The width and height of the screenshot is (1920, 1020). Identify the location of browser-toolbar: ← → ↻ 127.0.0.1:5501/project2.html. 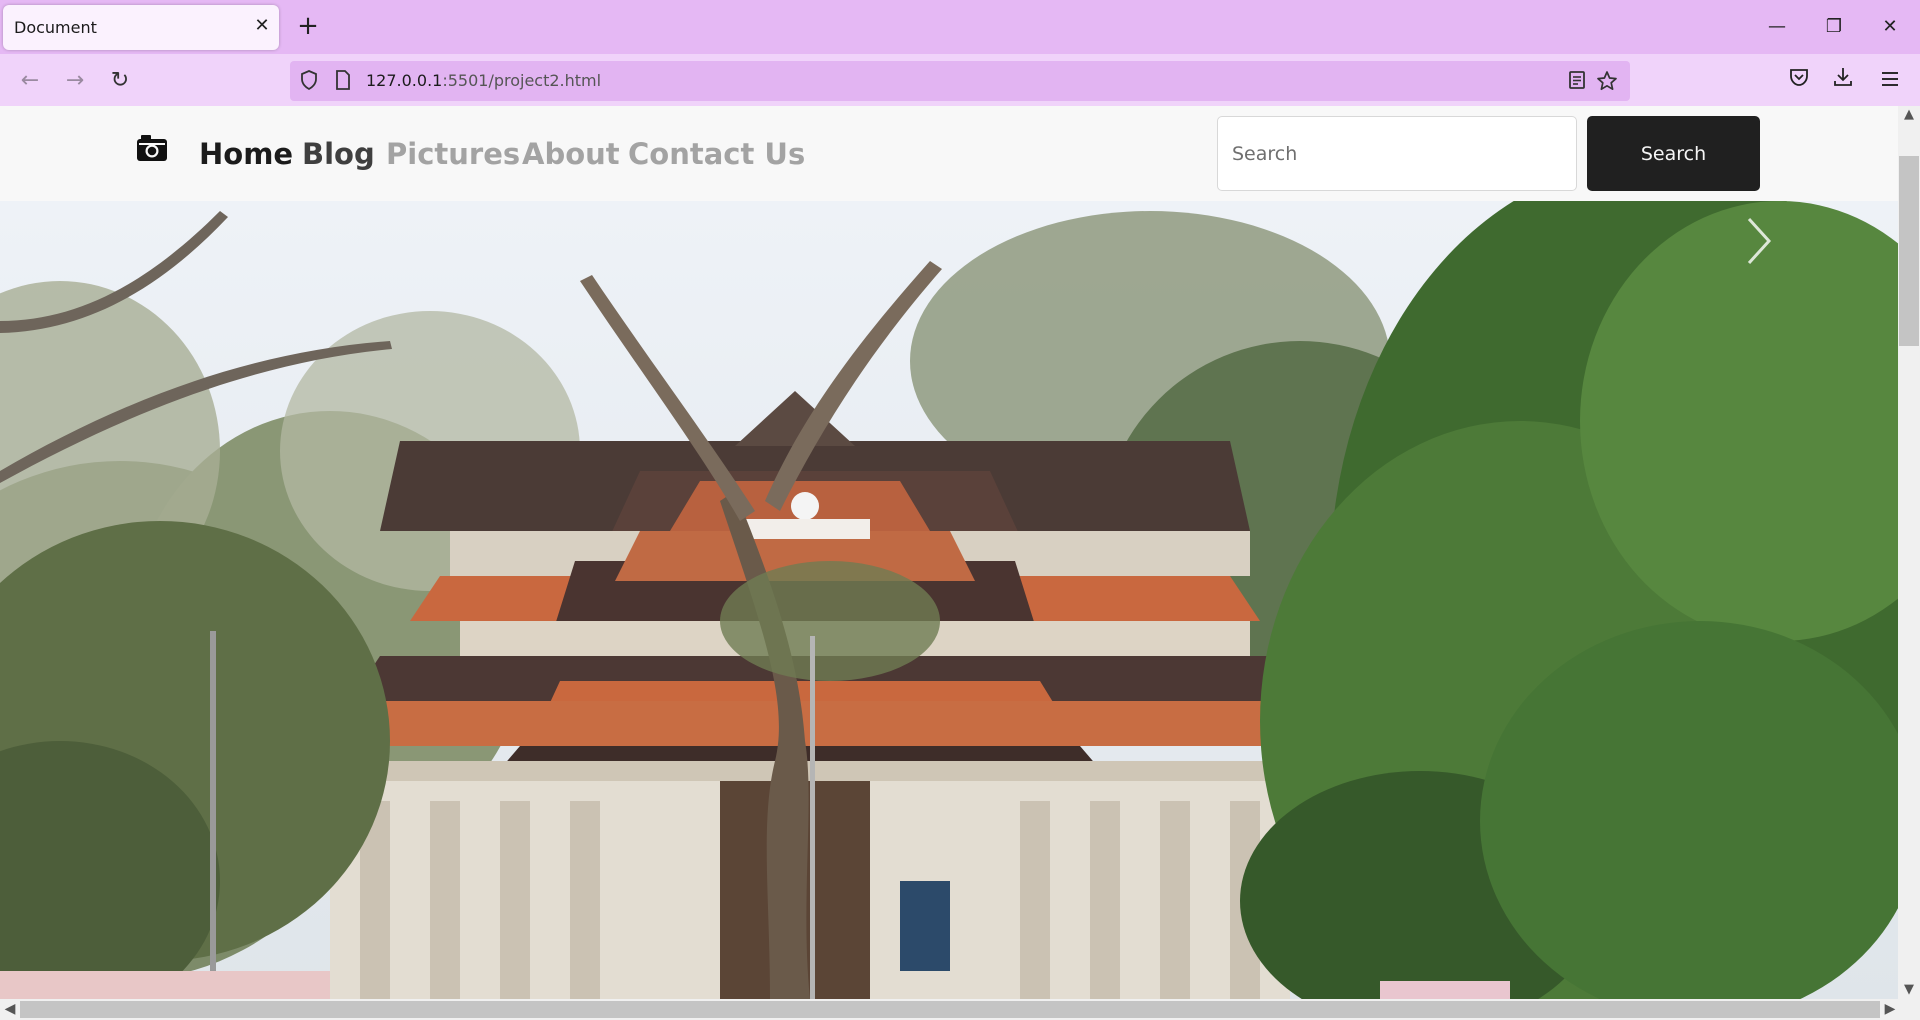
(960, 80).